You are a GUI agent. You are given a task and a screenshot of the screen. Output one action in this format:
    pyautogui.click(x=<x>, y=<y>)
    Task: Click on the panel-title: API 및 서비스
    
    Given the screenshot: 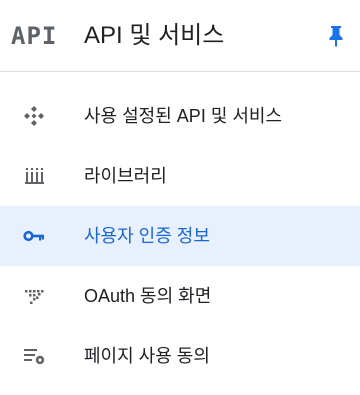 What is the action you would take?
    pyautogui.click(x=154, y=35)
    